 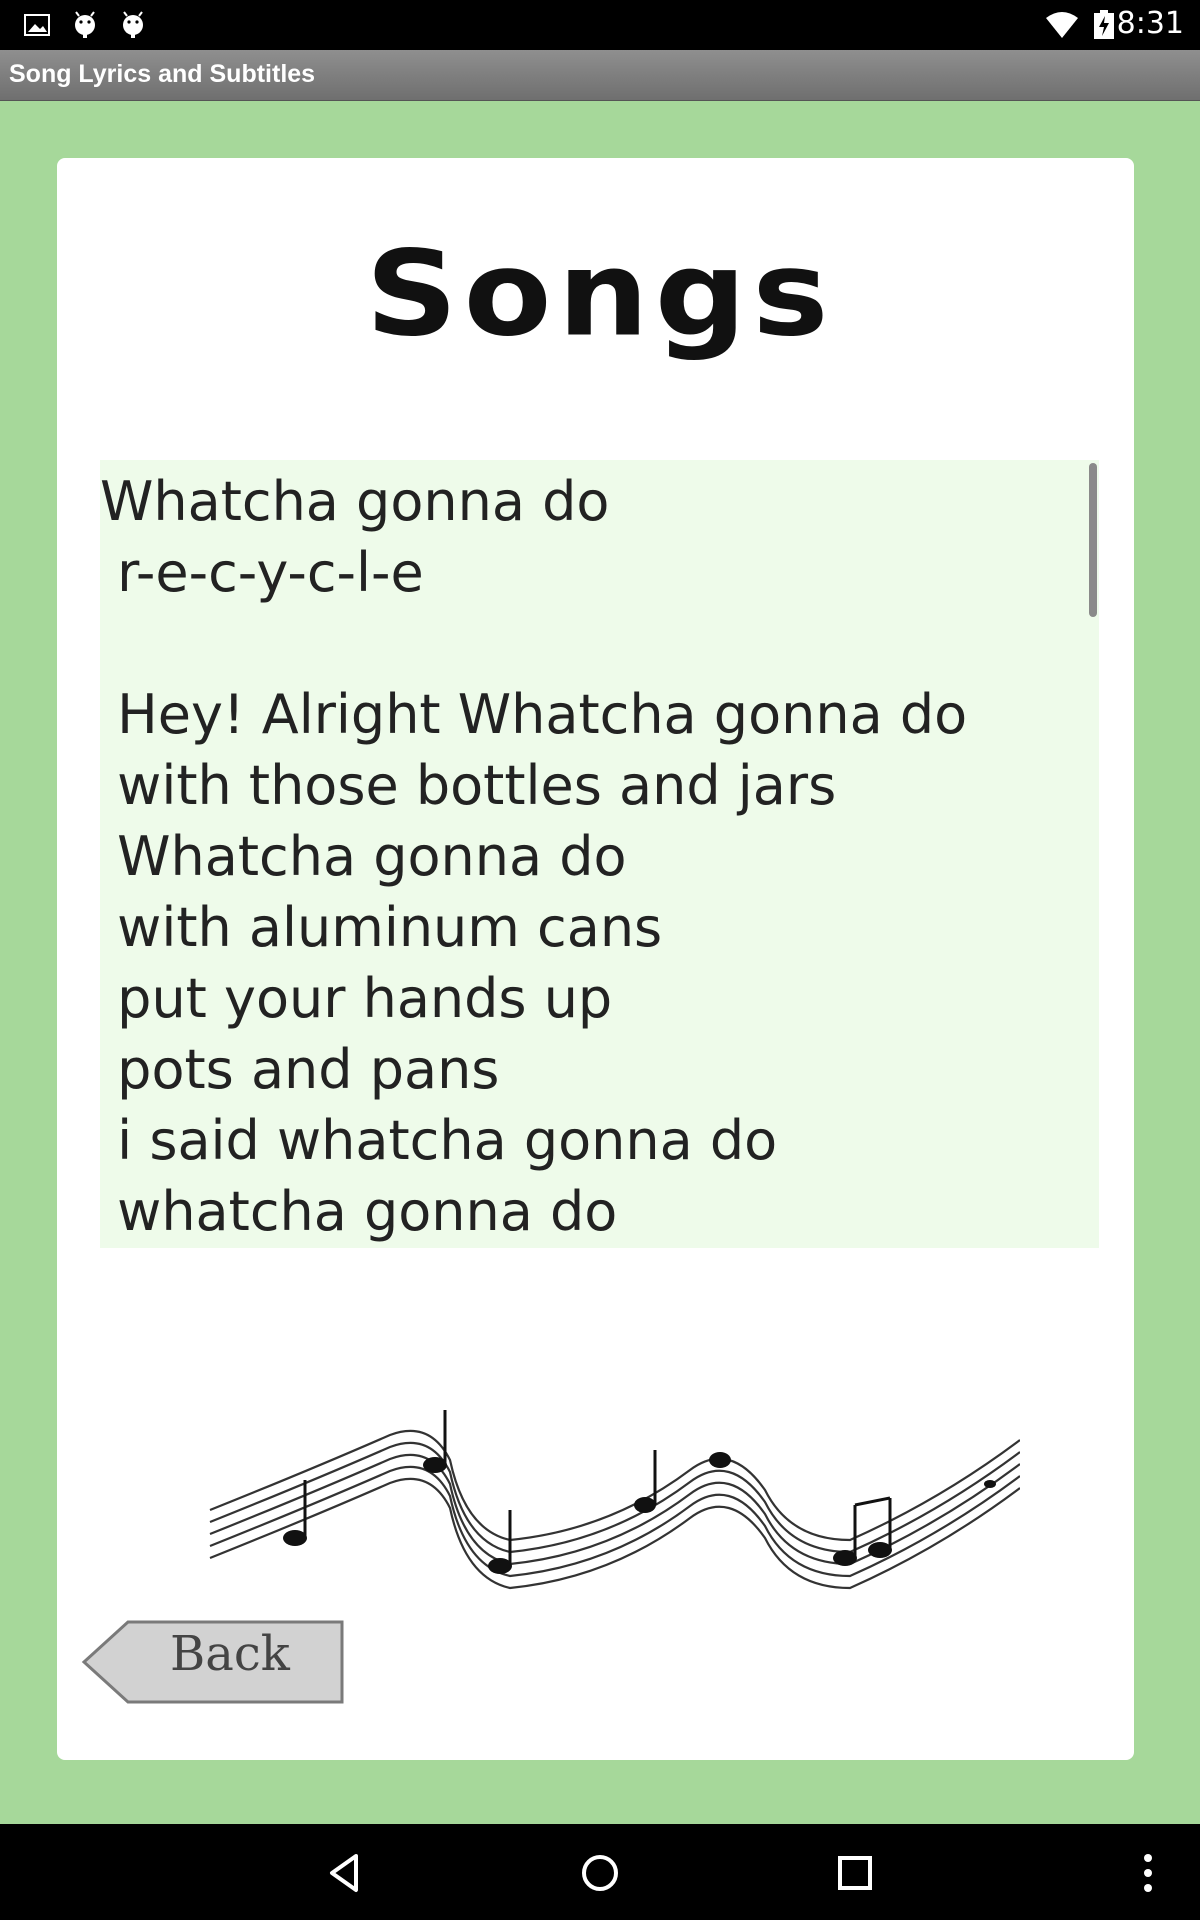 What do you see at coordinates (468, 785) in the screenshot?
I see `lyric-line: with those bottles and jars` at bounding box center [468, 785].